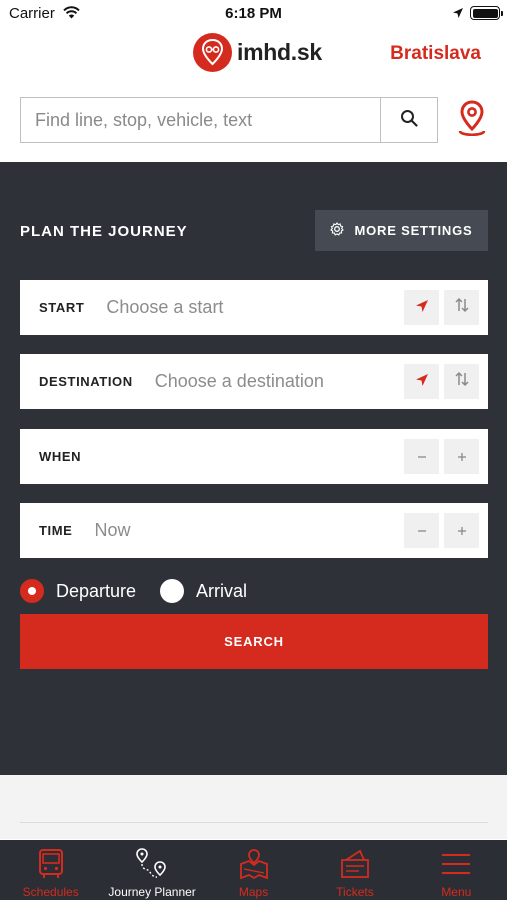  I want to click on tab-schedules: Schedules, so click(50, 870).